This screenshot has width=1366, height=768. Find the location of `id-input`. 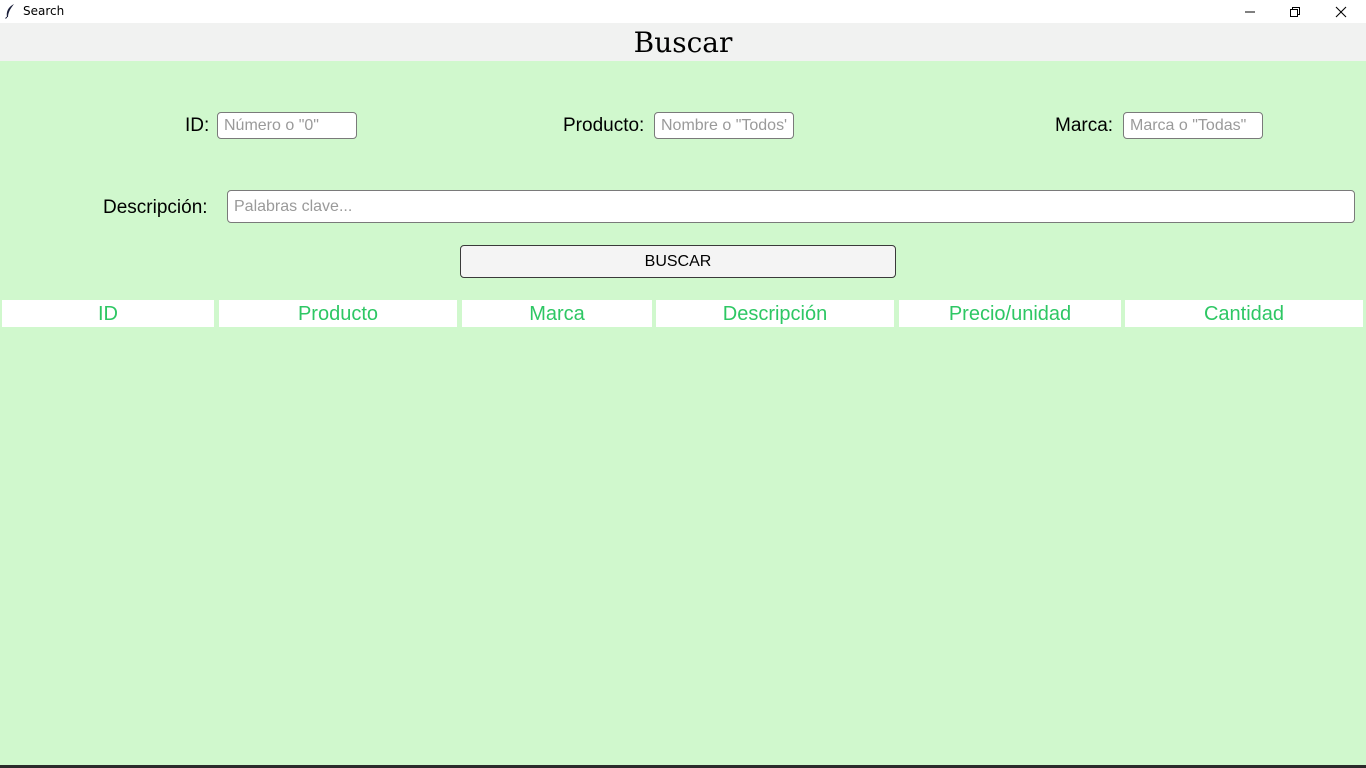

id-input is located at coordinates (287, 125).